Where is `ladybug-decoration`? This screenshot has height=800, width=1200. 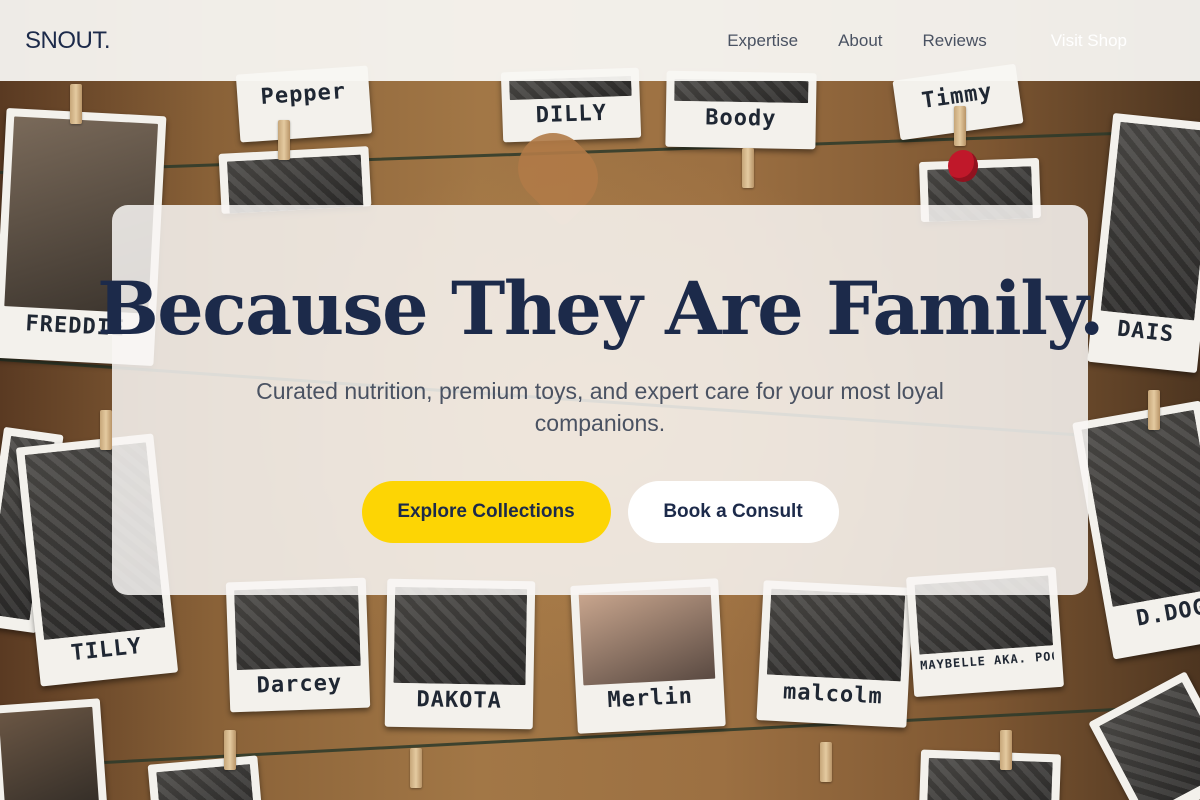
ladybug-decoration is located at coordinates (963, 166).